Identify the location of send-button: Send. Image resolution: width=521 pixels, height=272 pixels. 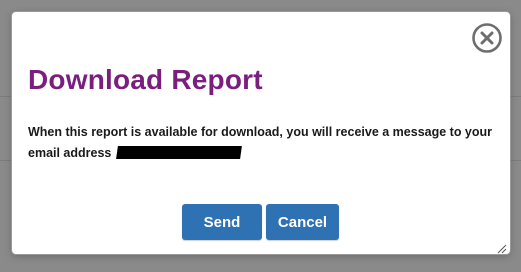
(222, 222).